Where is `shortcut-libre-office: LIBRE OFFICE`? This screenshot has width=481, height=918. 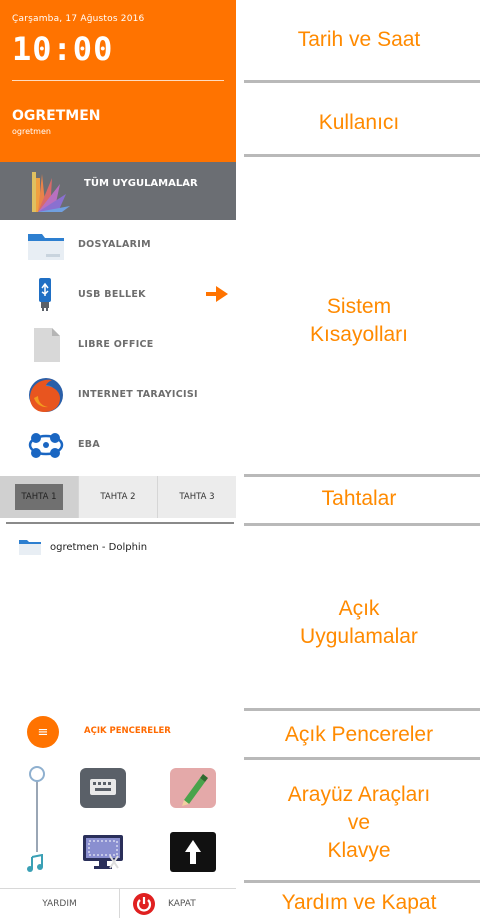
shortcut-libre-office: LIBRE OFFICE is located at coordinates (118, 345).